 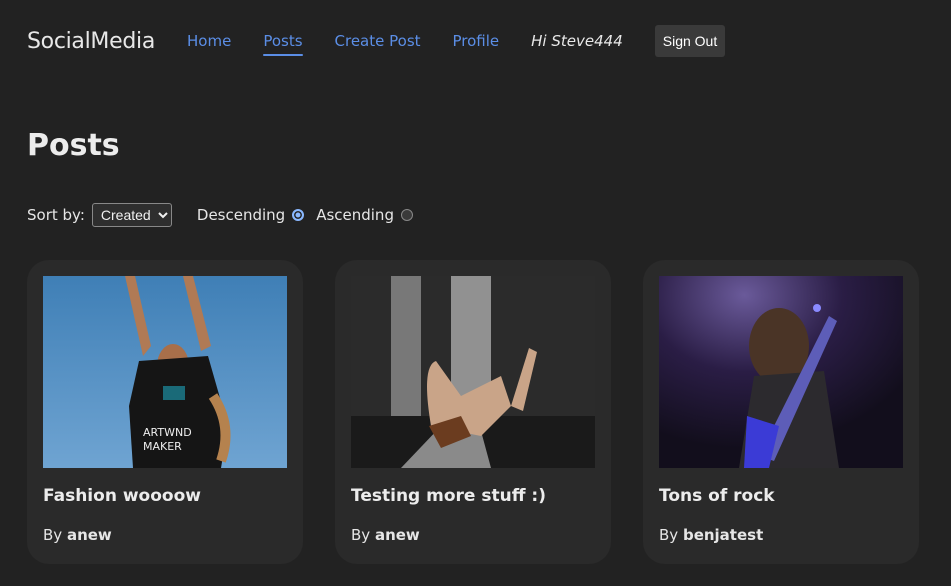 What do you see at coordinates (476, 41) in the screenshot?
I see `nav-profile: Profile` at bounding box center [476, 41].